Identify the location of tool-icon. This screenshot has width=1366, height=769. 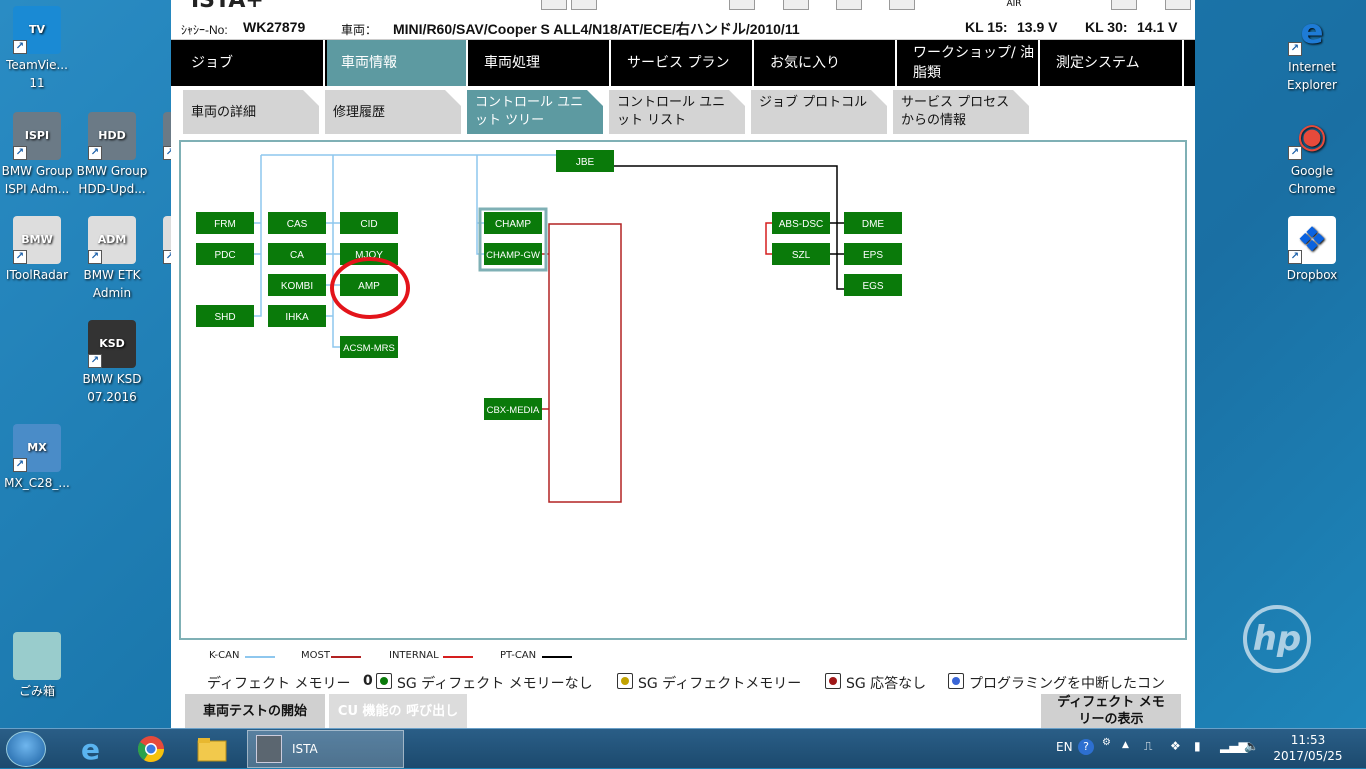
(796, 5).